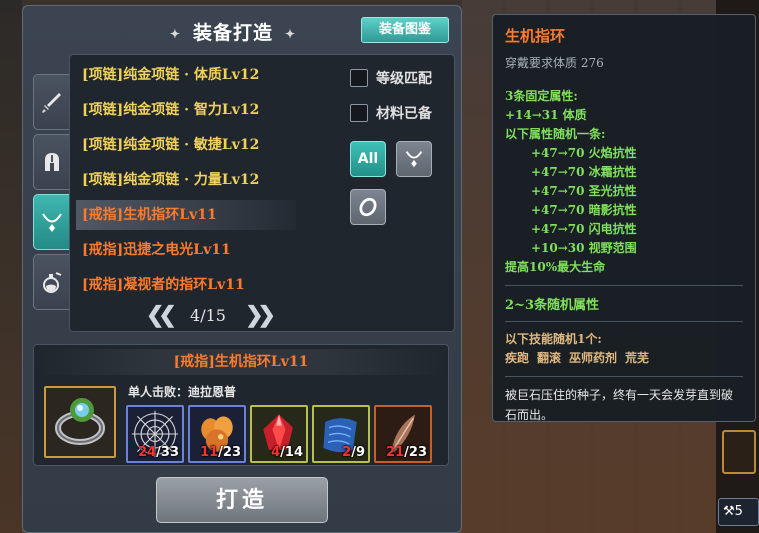 This screenshot has width=759, height=533. What do you see at coordinates (584, 229) in the screenshot?
I see `tooltip-random-stat: +47→70 闪电抗性` at bounding box center [584, 229].